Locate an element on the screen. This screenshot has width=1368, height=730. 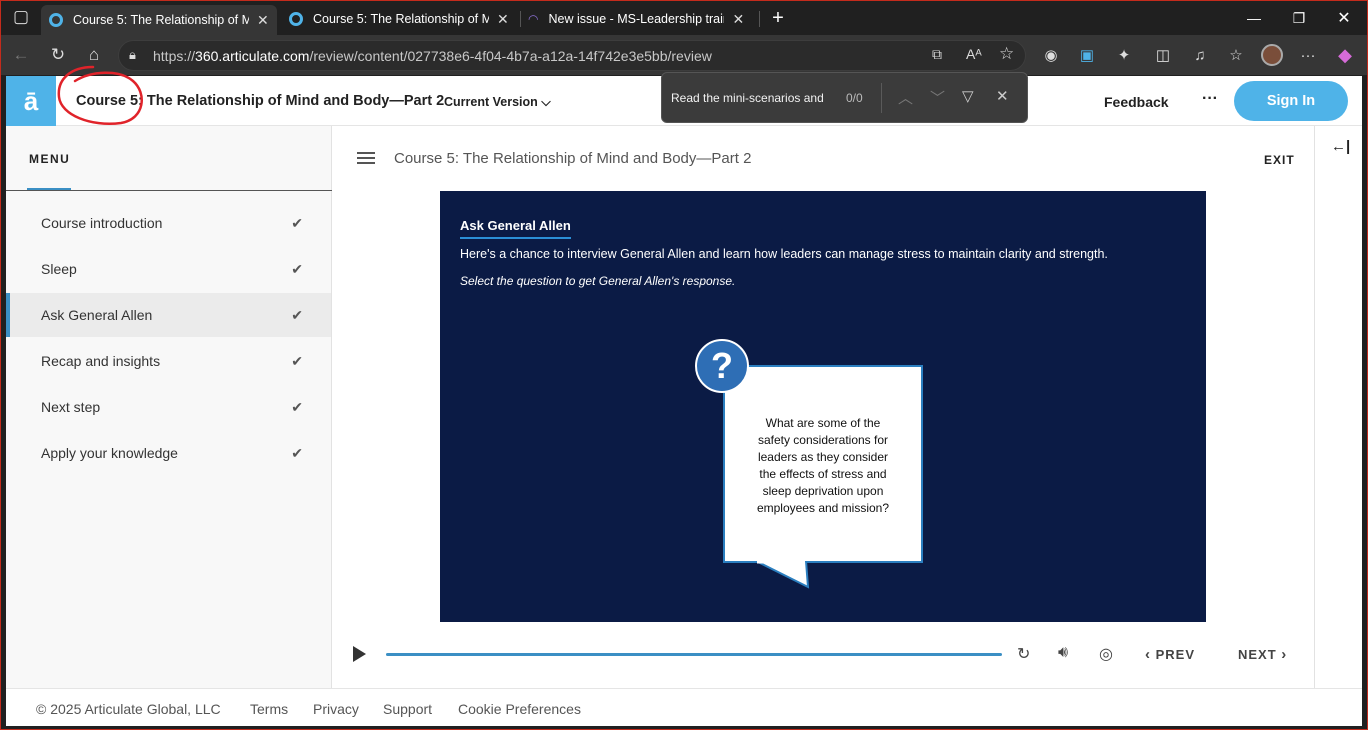
menu-item-sleep: Sleep ✔ is located at coordinates (168, 269).